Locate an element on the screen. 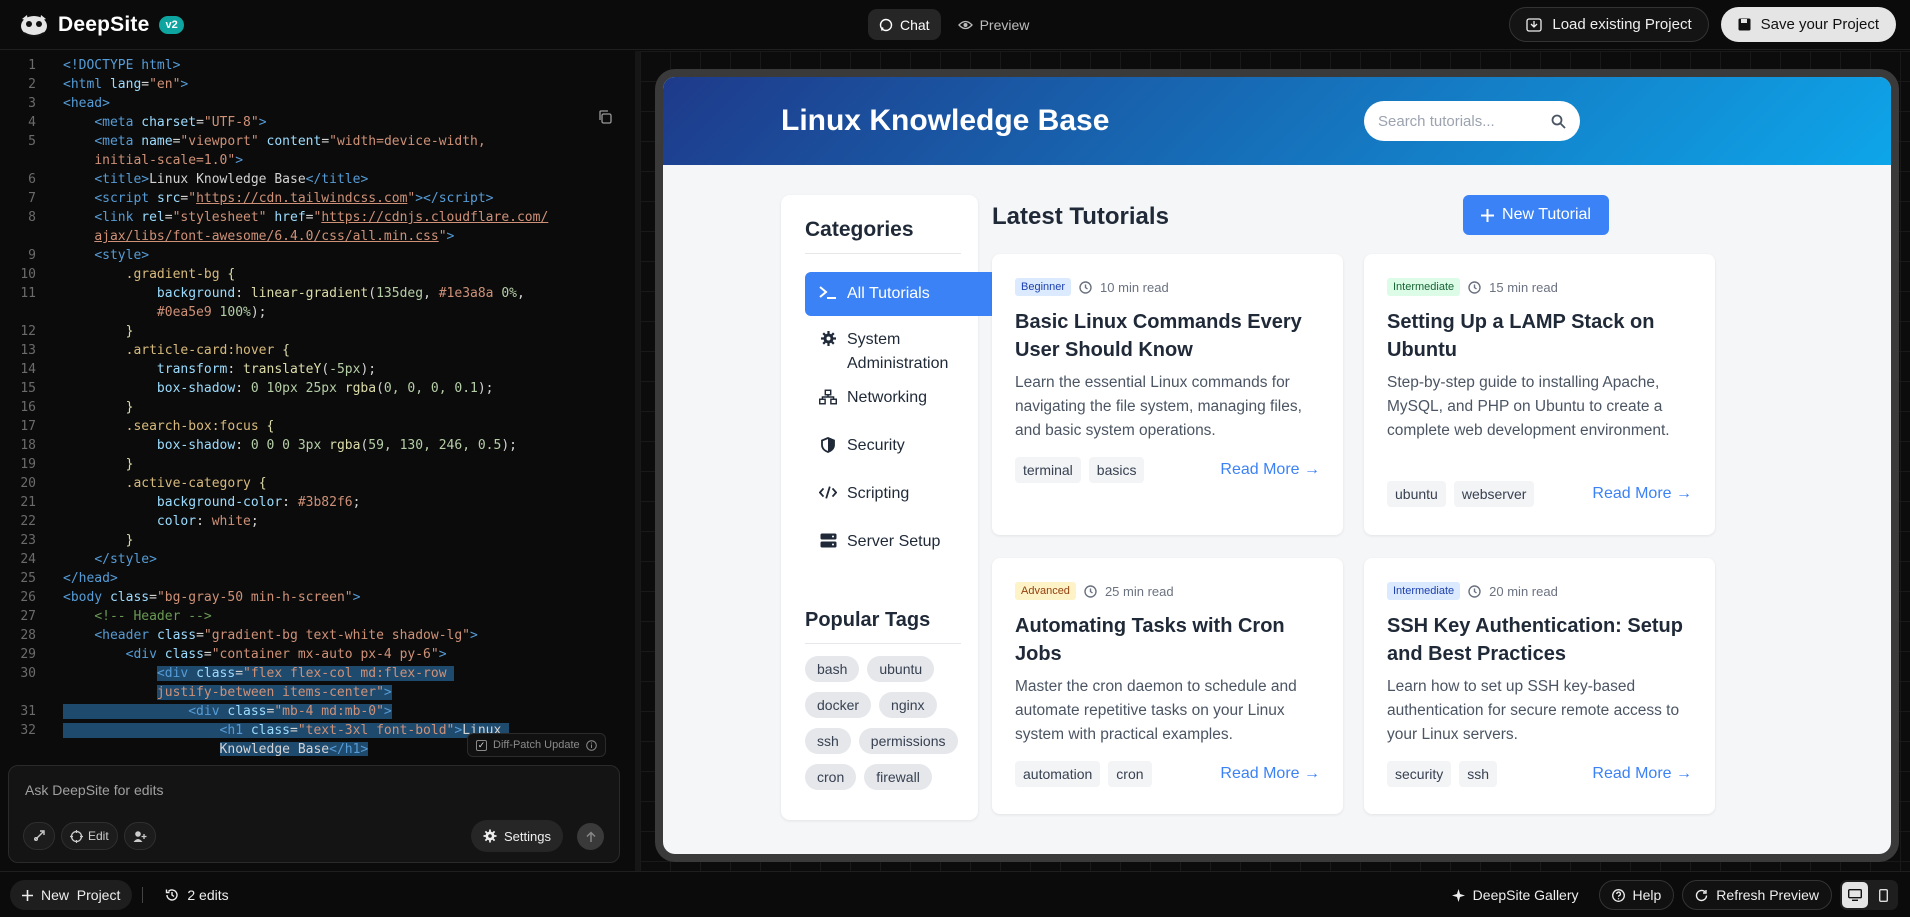  code-line: 22 color: white; is located at coordinates (316, 521).